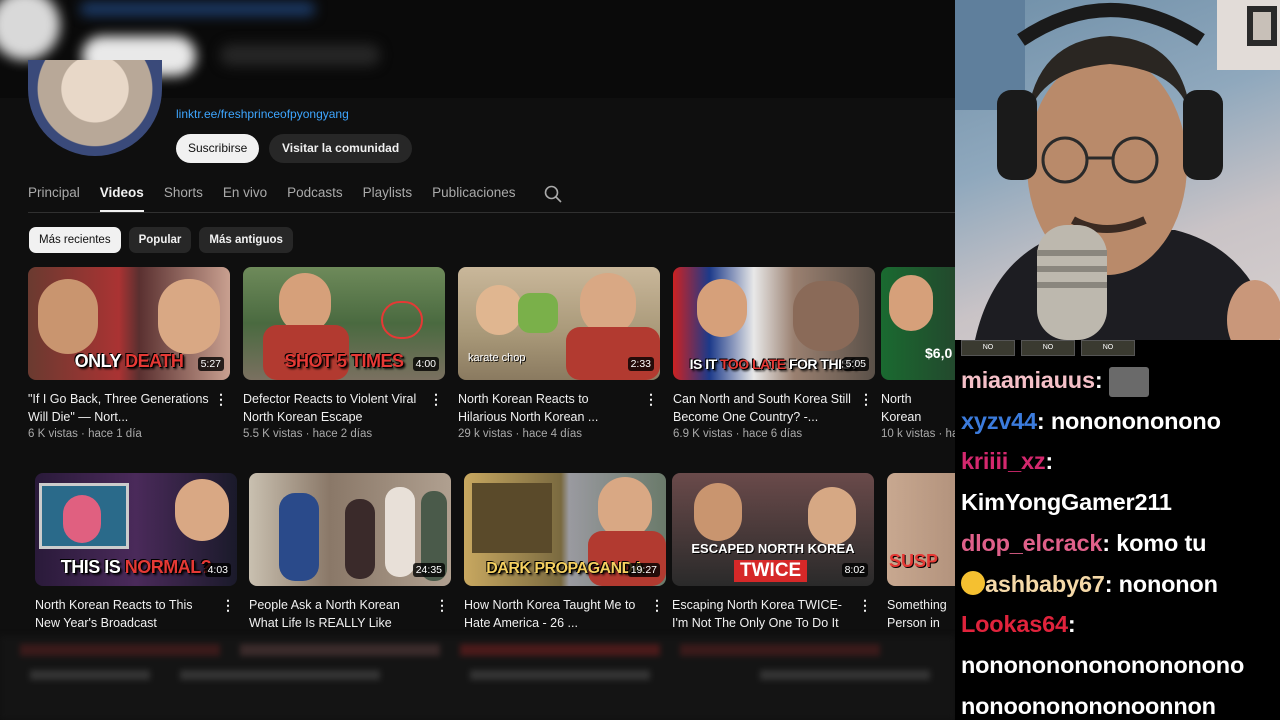 This screenshot has width=1280, height=720. I want to click on video-thumbnail: IS IT TOO LATE FOR THIS? 5:05, so click(774, 323).